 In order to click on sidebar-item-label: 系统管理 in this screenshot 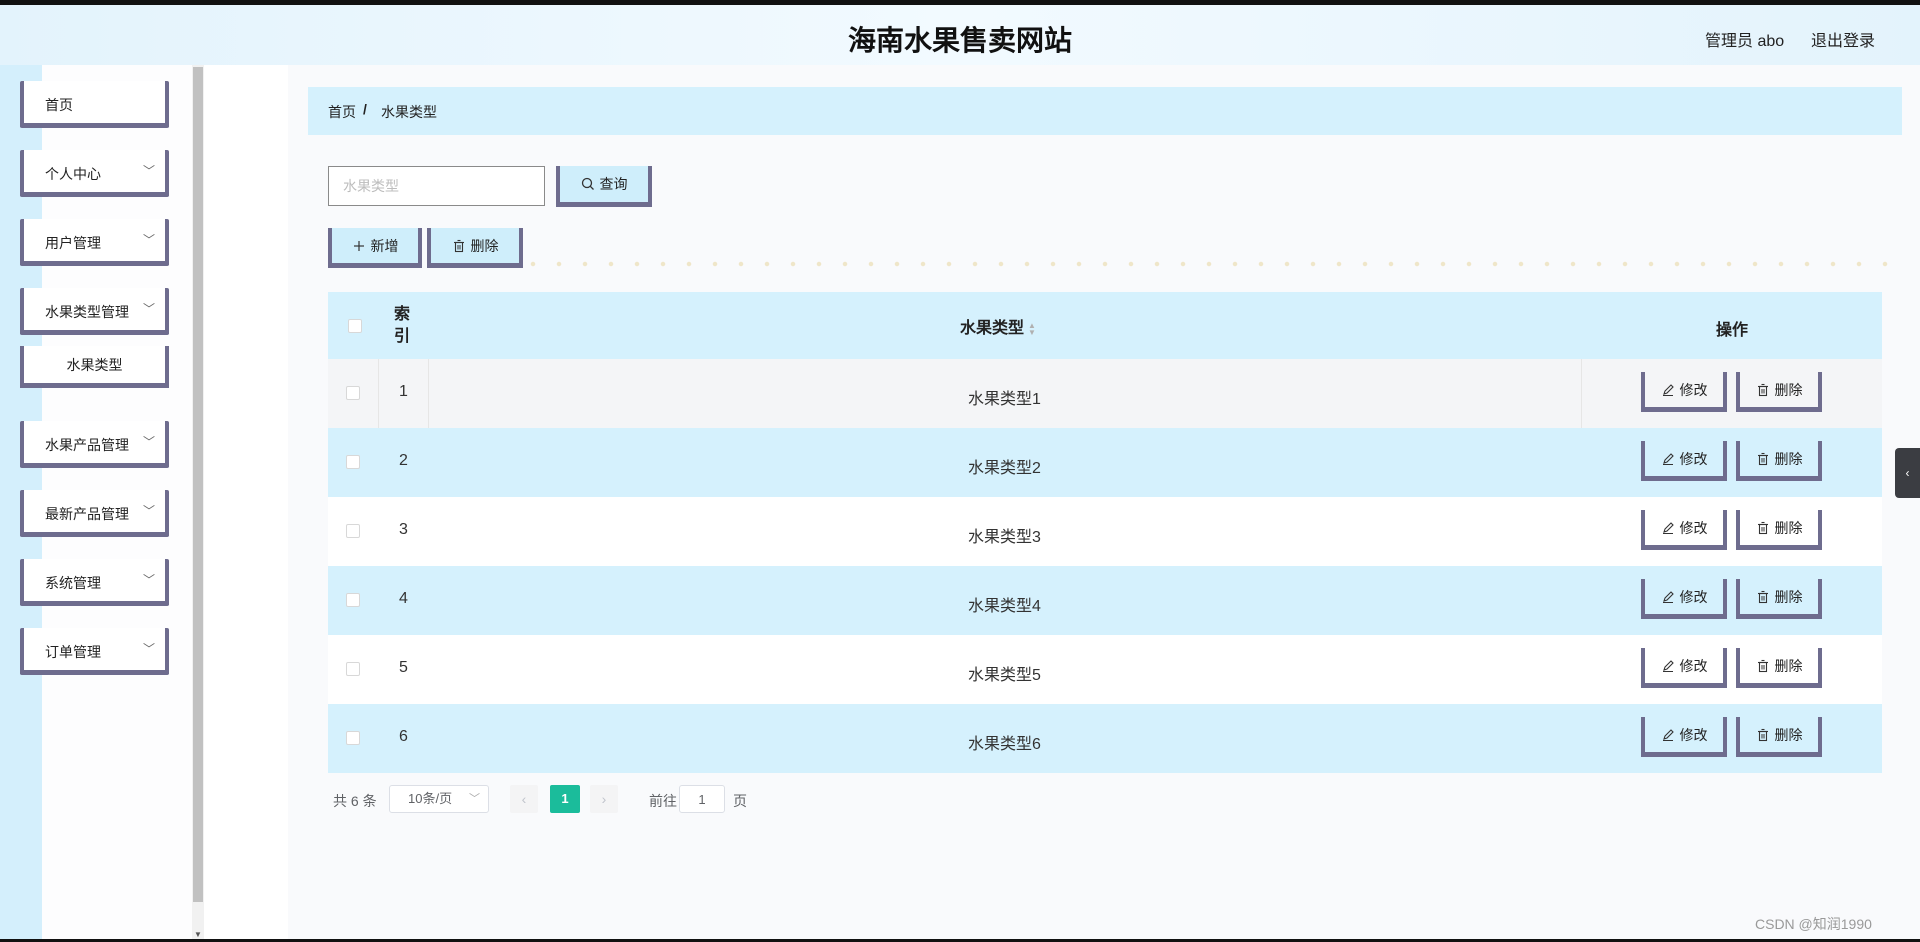, I will do `click(73, 583)`.